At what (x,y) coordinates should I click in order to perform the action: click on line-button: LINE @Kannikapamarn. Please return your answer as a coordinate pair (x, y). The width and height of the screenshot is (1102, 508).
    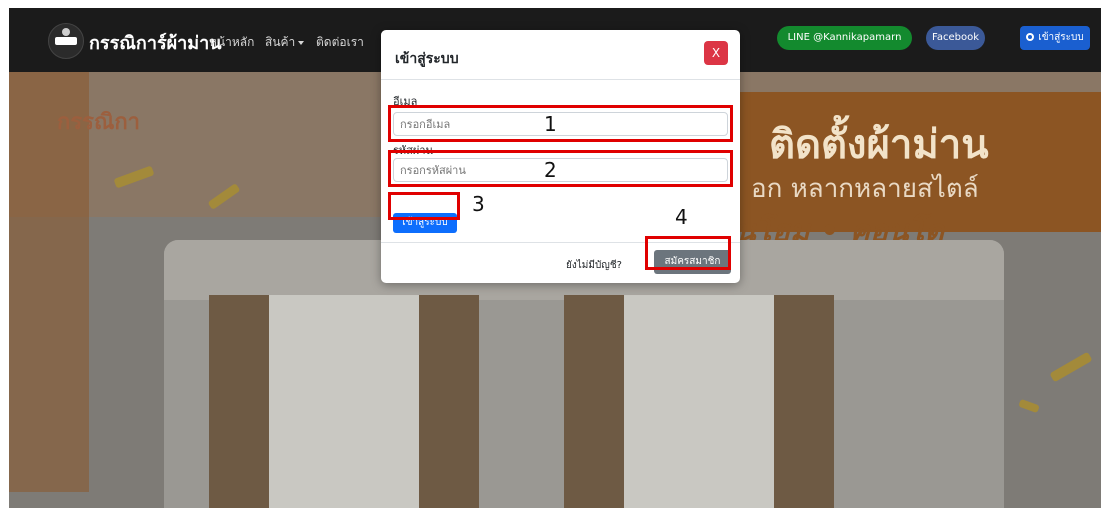
    Looking at the image, I should click on (844, 38).